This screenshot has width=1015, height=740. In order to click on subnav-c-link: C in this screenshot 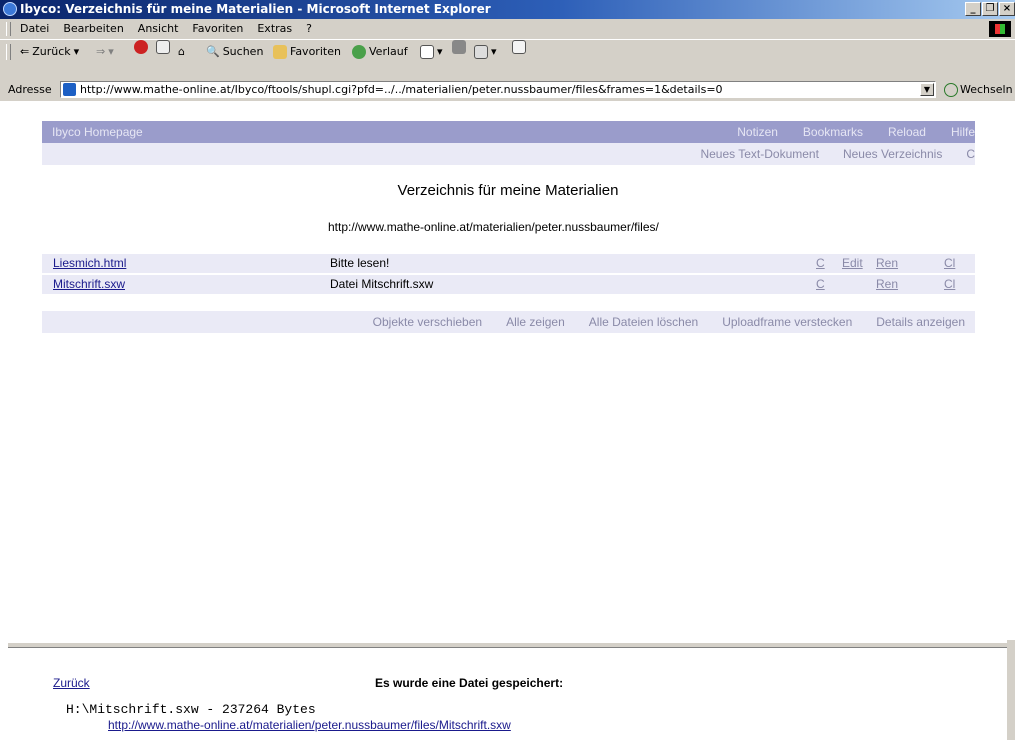, I will do `click(970, 154)`.